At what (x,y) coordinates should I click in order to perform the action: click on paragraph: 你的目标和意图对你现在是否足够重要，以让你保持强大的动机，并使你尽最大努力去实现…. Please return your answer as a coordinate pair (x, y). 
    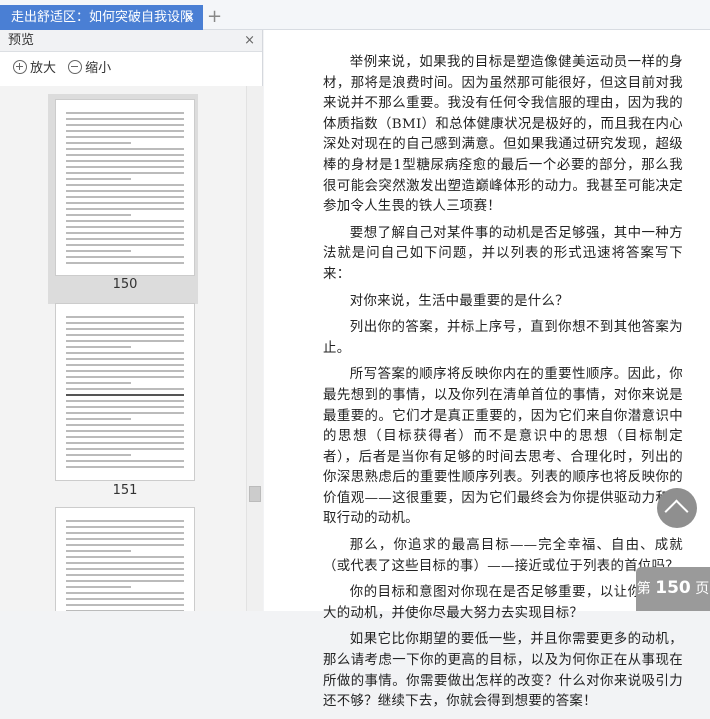
    Looking at the image, I should click on (503, 603).